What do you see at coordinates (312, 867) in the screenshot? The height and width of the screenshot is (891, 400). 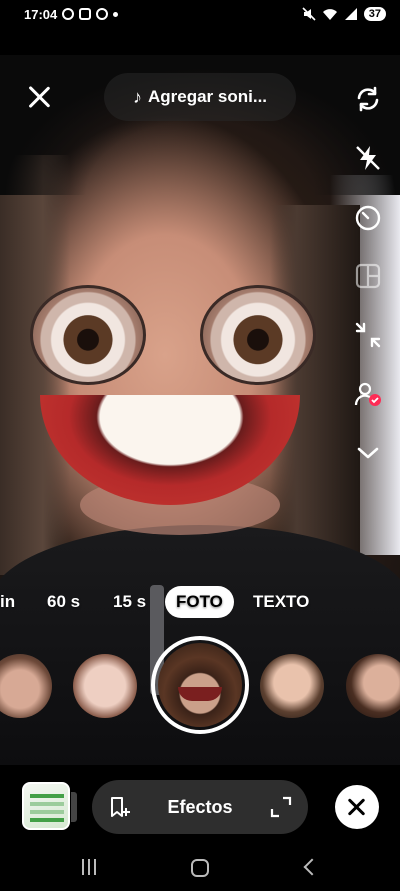 I see `back-icon` at bounding box center [312, 867].